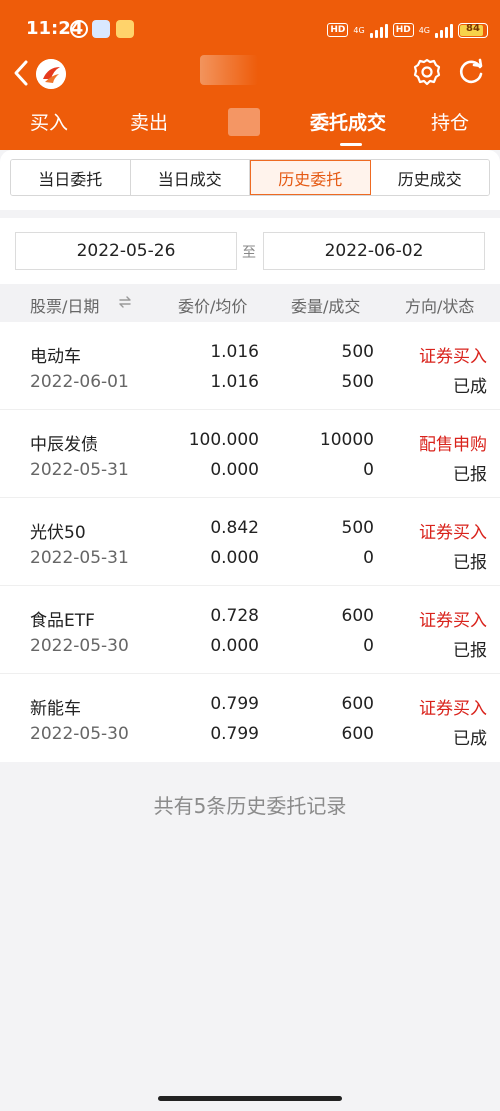  I want to click on order-date: 2022-06-01, so click(79, 382).